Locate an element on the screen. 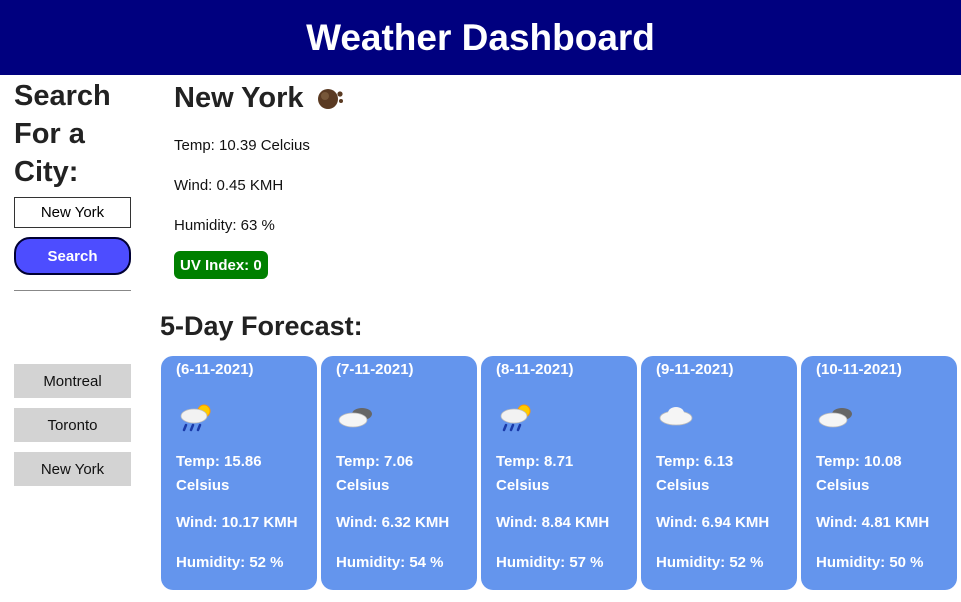  forecast-temp: Temp: 10.08 Celsius is located at coordinates (859, 473).